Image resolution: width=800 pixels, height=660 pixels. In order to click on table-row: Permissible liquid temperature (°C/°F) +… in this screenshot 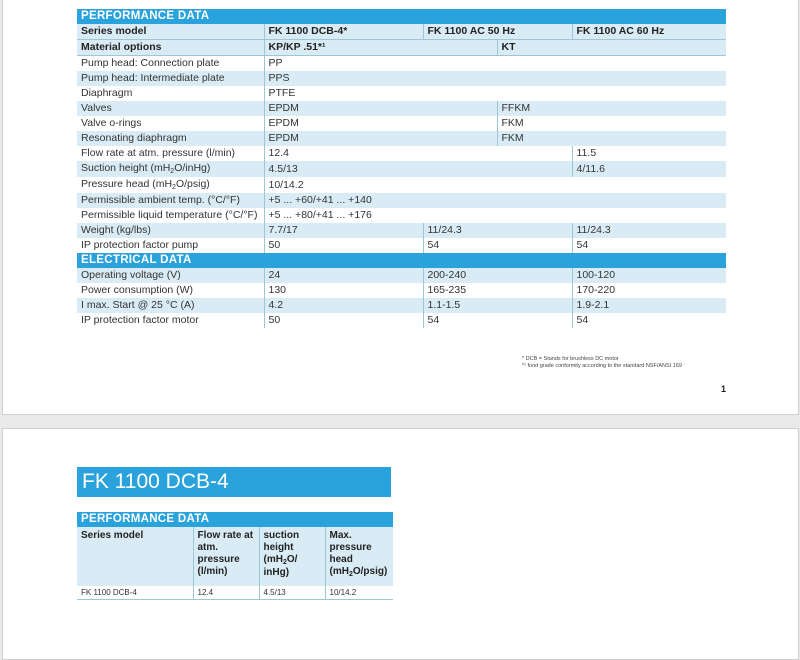, I will do `click(402, 215)`.